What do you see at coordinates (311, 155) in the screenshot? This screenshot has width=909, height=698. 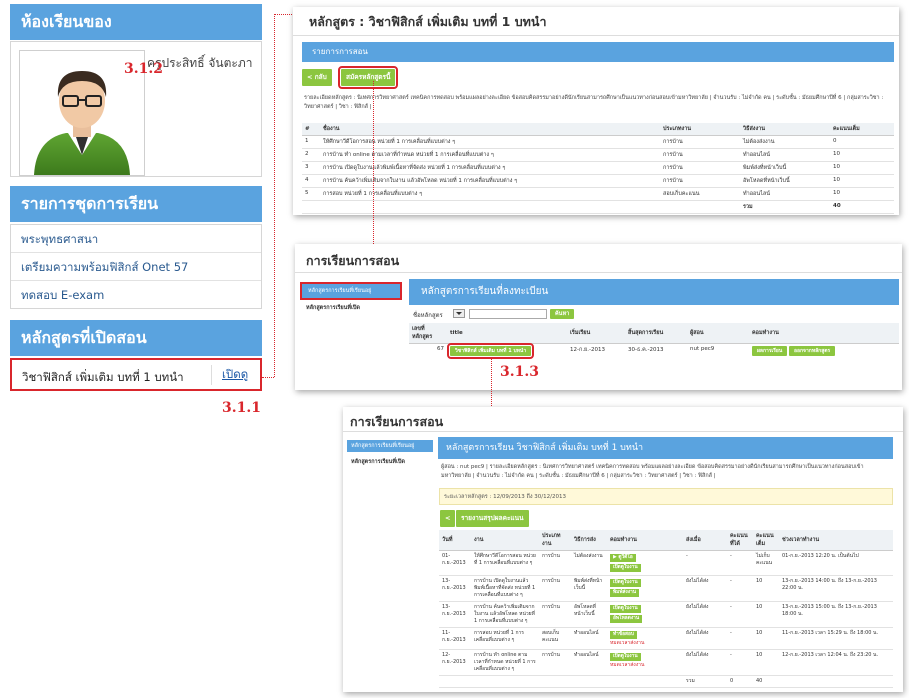 I see `cell: 2` at bounding box center [311, 155].